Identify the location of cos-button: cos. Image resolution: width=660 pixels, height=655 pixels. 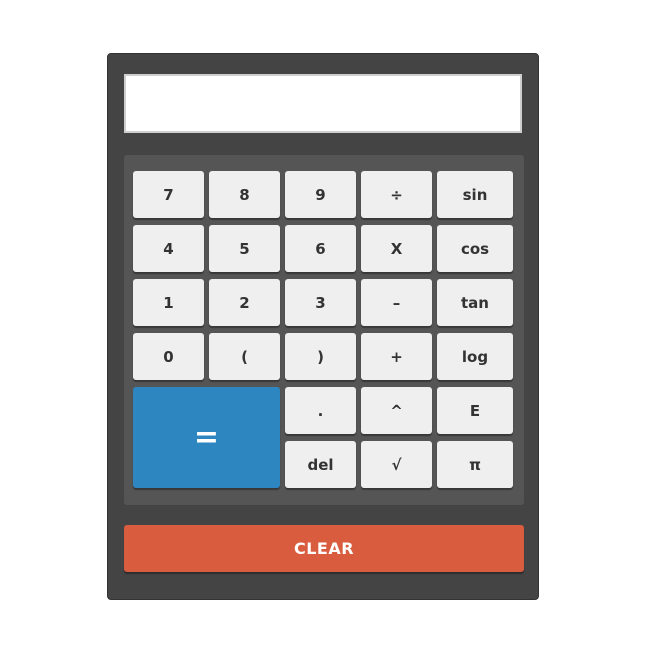
(475, 248).